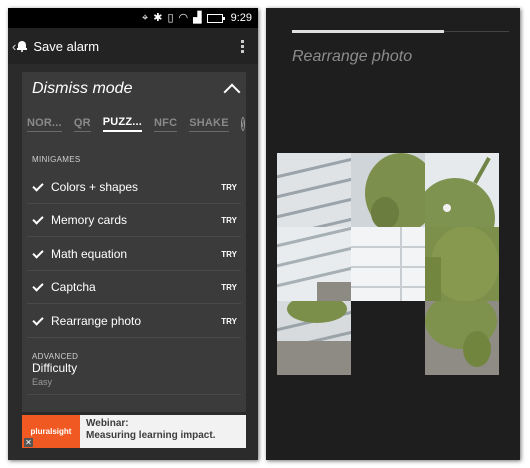  Describe the element at coordinates (73, 287) in the screenshot. I see `minigame-label: Captcha` at that location.